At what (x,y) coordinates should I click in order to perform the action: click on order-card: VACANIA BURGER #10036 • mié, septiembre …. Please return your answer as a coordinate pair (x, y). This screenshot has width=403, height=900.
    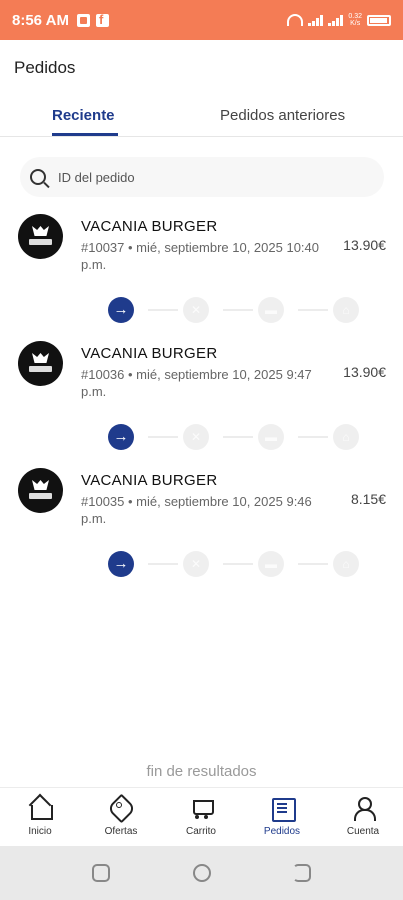
    Looking at the image, I should click on (201, 401).